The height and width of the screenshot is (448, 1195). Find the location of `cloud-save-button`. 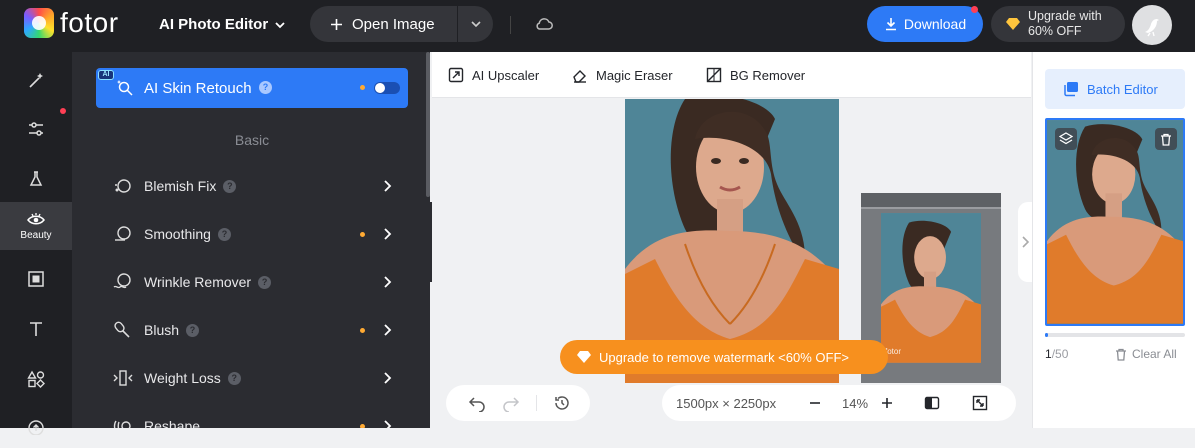

cloud-save-button is located at coordinates (544, 24).